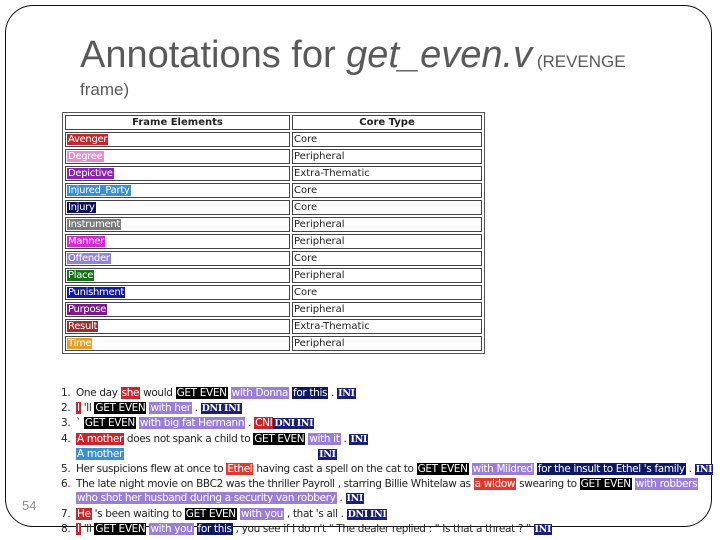 The image size is (720, 540). I want to click on frame-element-label: Instrument, so click(94, 224).